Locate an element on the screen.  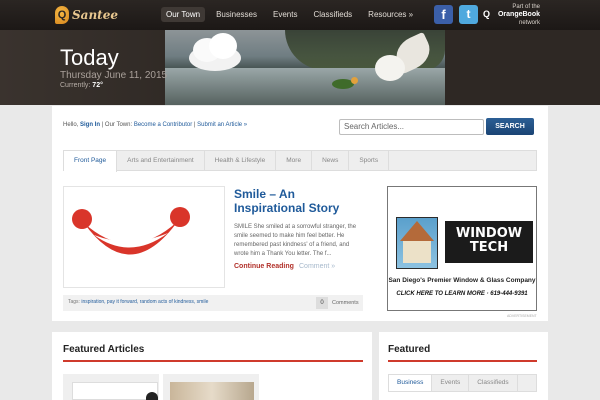
facebook-icon: f is located at coordinates (443, 14).